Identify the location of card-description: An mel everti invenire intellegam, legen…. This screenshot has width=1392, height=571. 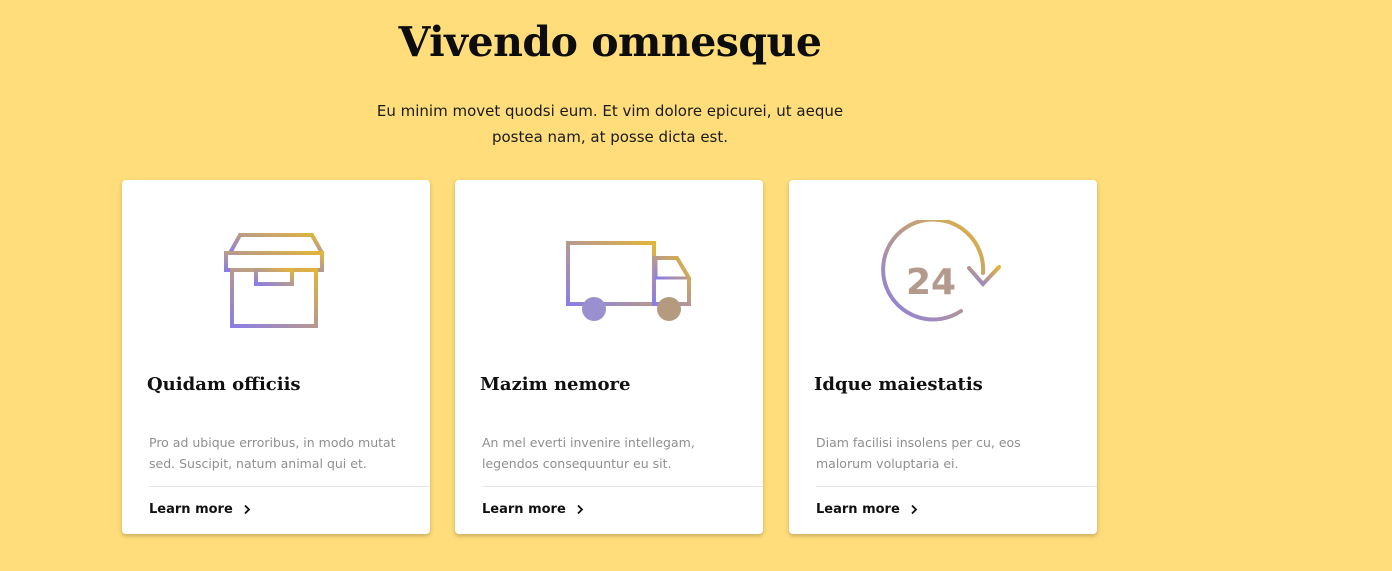
(612, 453).